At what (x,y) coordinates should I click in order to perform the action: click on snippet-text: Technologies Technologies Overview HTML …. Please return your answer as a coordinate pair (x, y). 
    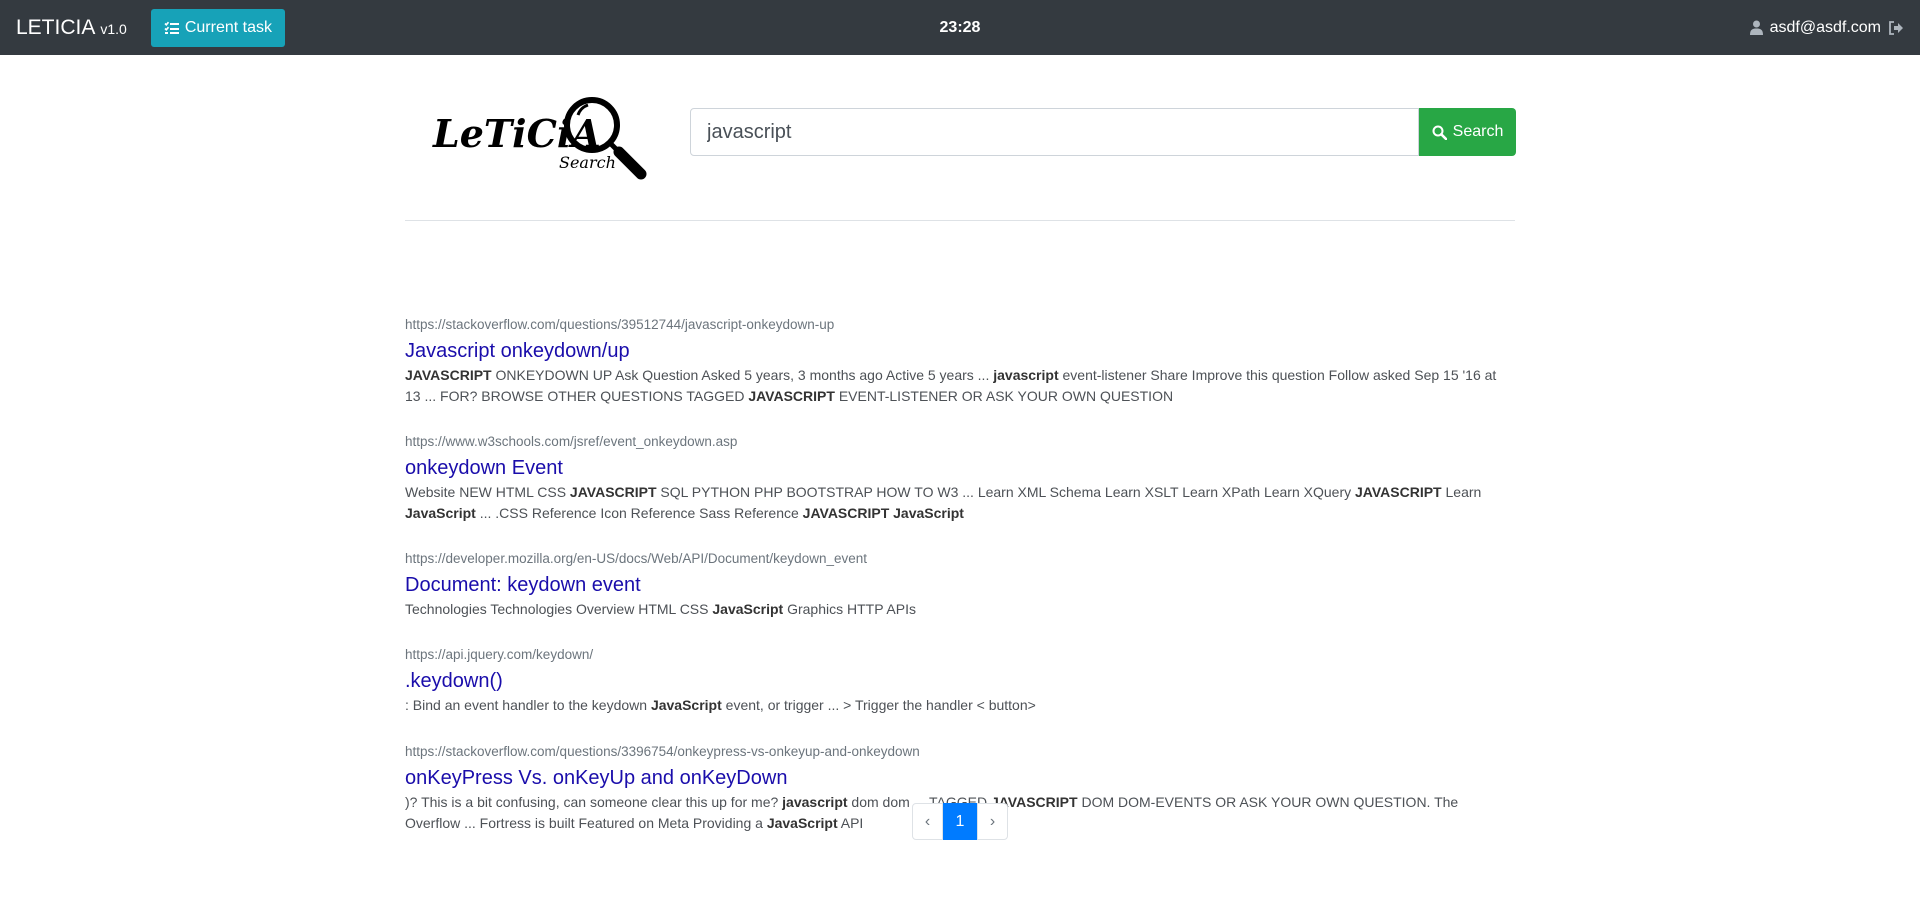
    Looking at the image, I should click on (559, 609).